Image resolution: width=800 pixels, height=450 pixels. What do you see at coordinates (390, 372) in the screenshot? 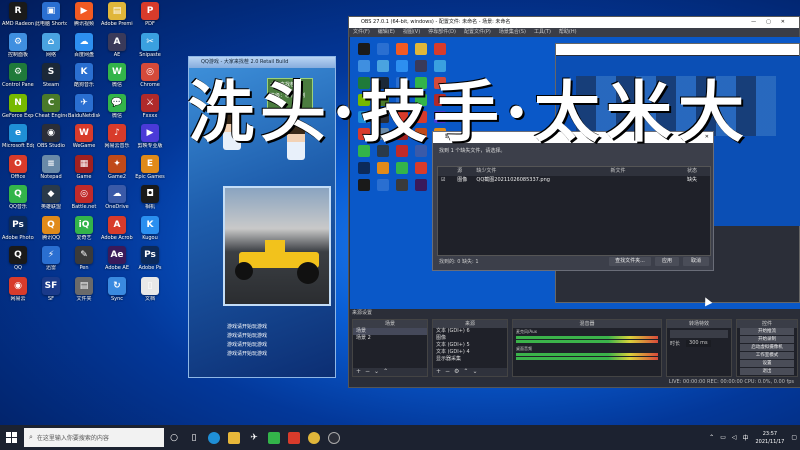
I see `scenes-toolbar: +−⌄⌃` at bounding box center [390, 372].